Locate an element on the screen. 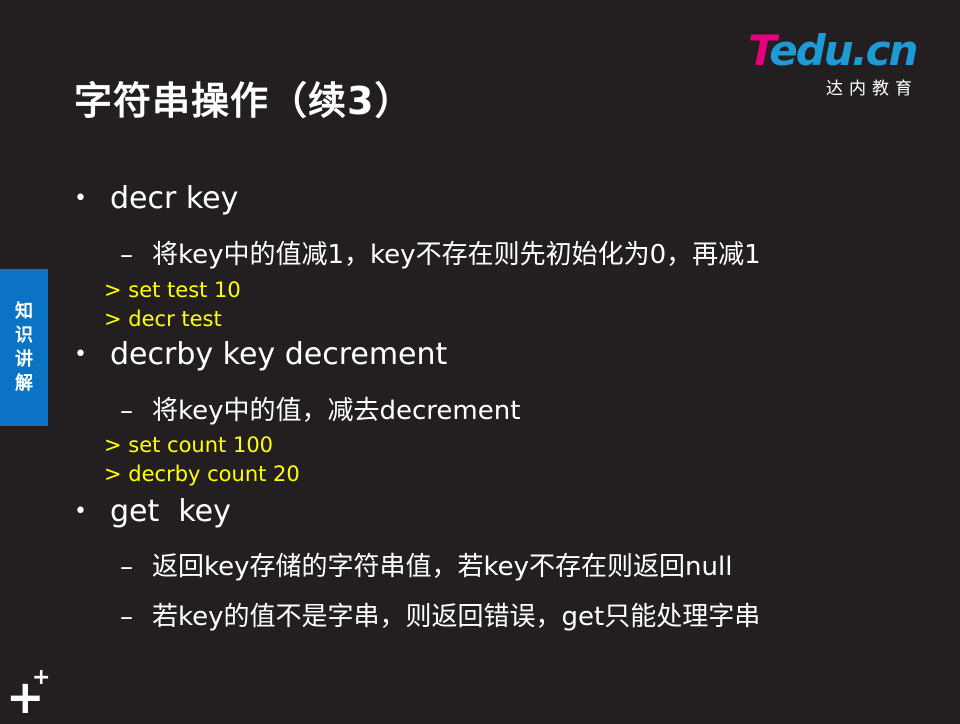 The width and height of the screenshot is (960, 724). sub-item: – 若key的值不是字串，则返回错误，get只能处理字串 is located at coordinates (440, 614).